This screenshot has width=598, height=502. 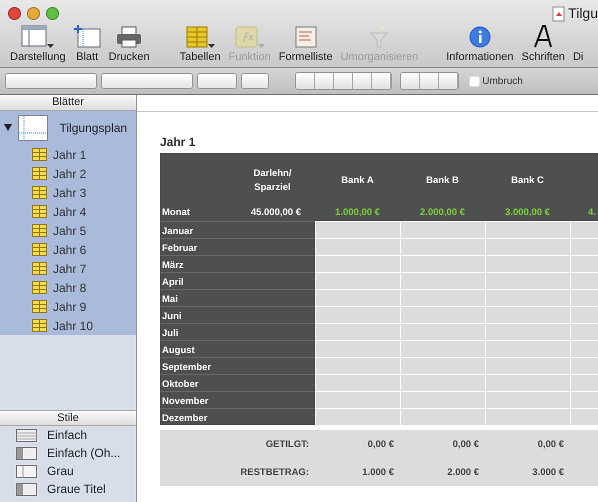 I want to click on row-label: Januar, so click(x=237, y=229).